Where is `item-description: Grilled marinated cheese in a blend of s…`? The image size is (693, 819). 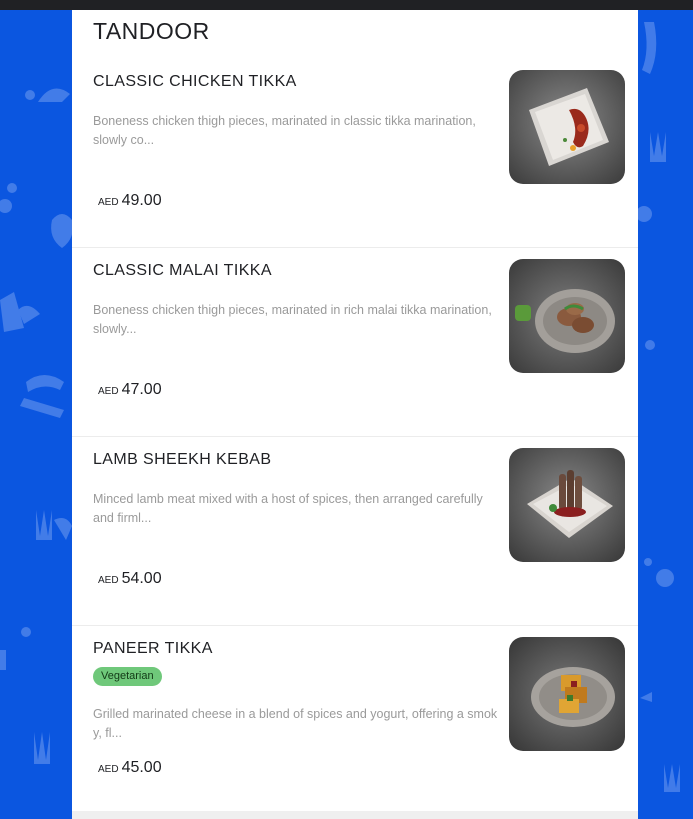
item-description: Grilled marinated cheese in a blend of s… is located at coordinates (295, 723).